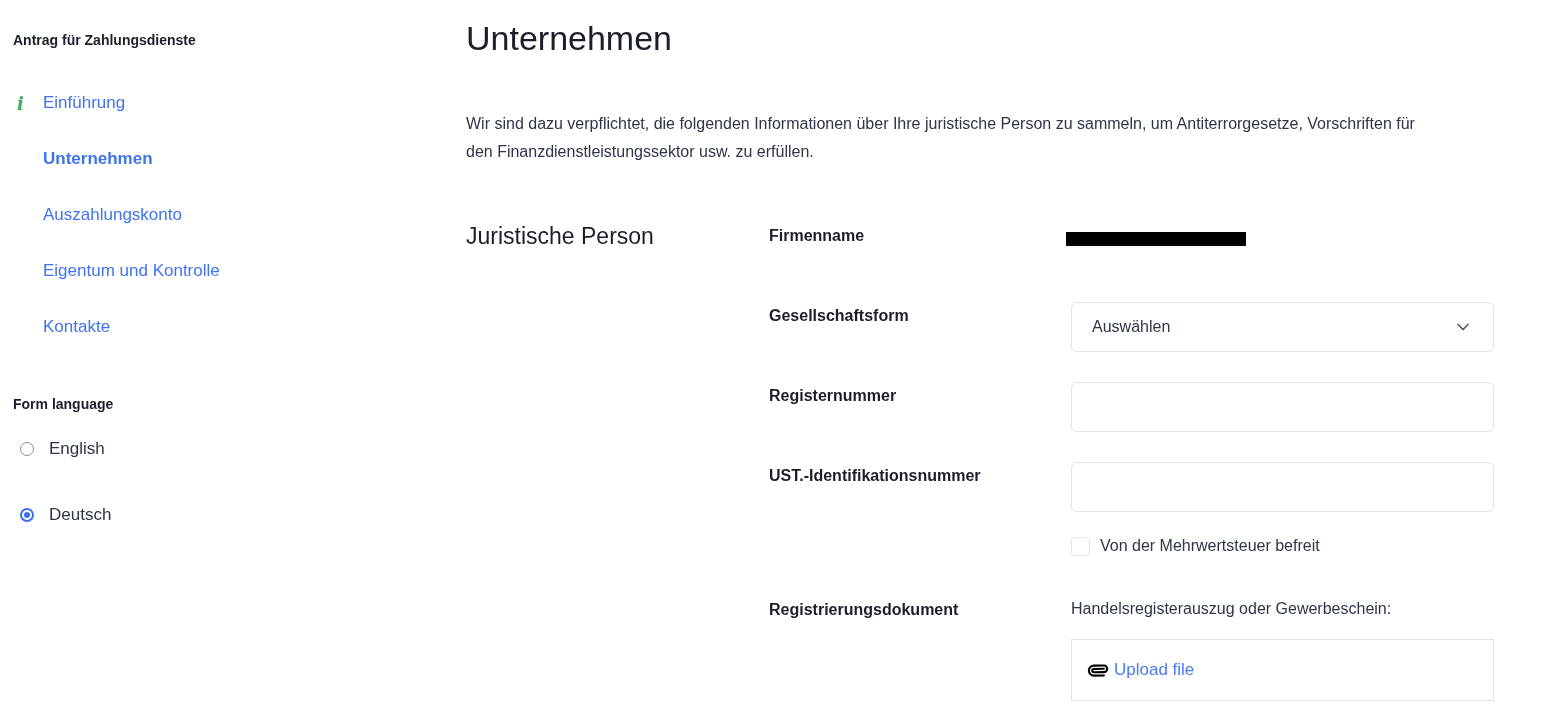  Describe the element at coordinates (64, 404) in the screenshot. I see `language-heading: Form language` at that location.